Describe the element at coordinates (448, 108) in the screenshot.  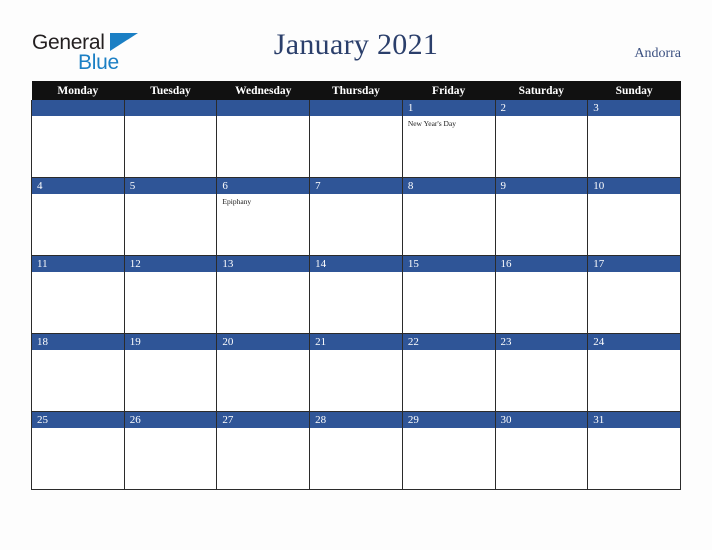
I see `day-number: 1` at that location.